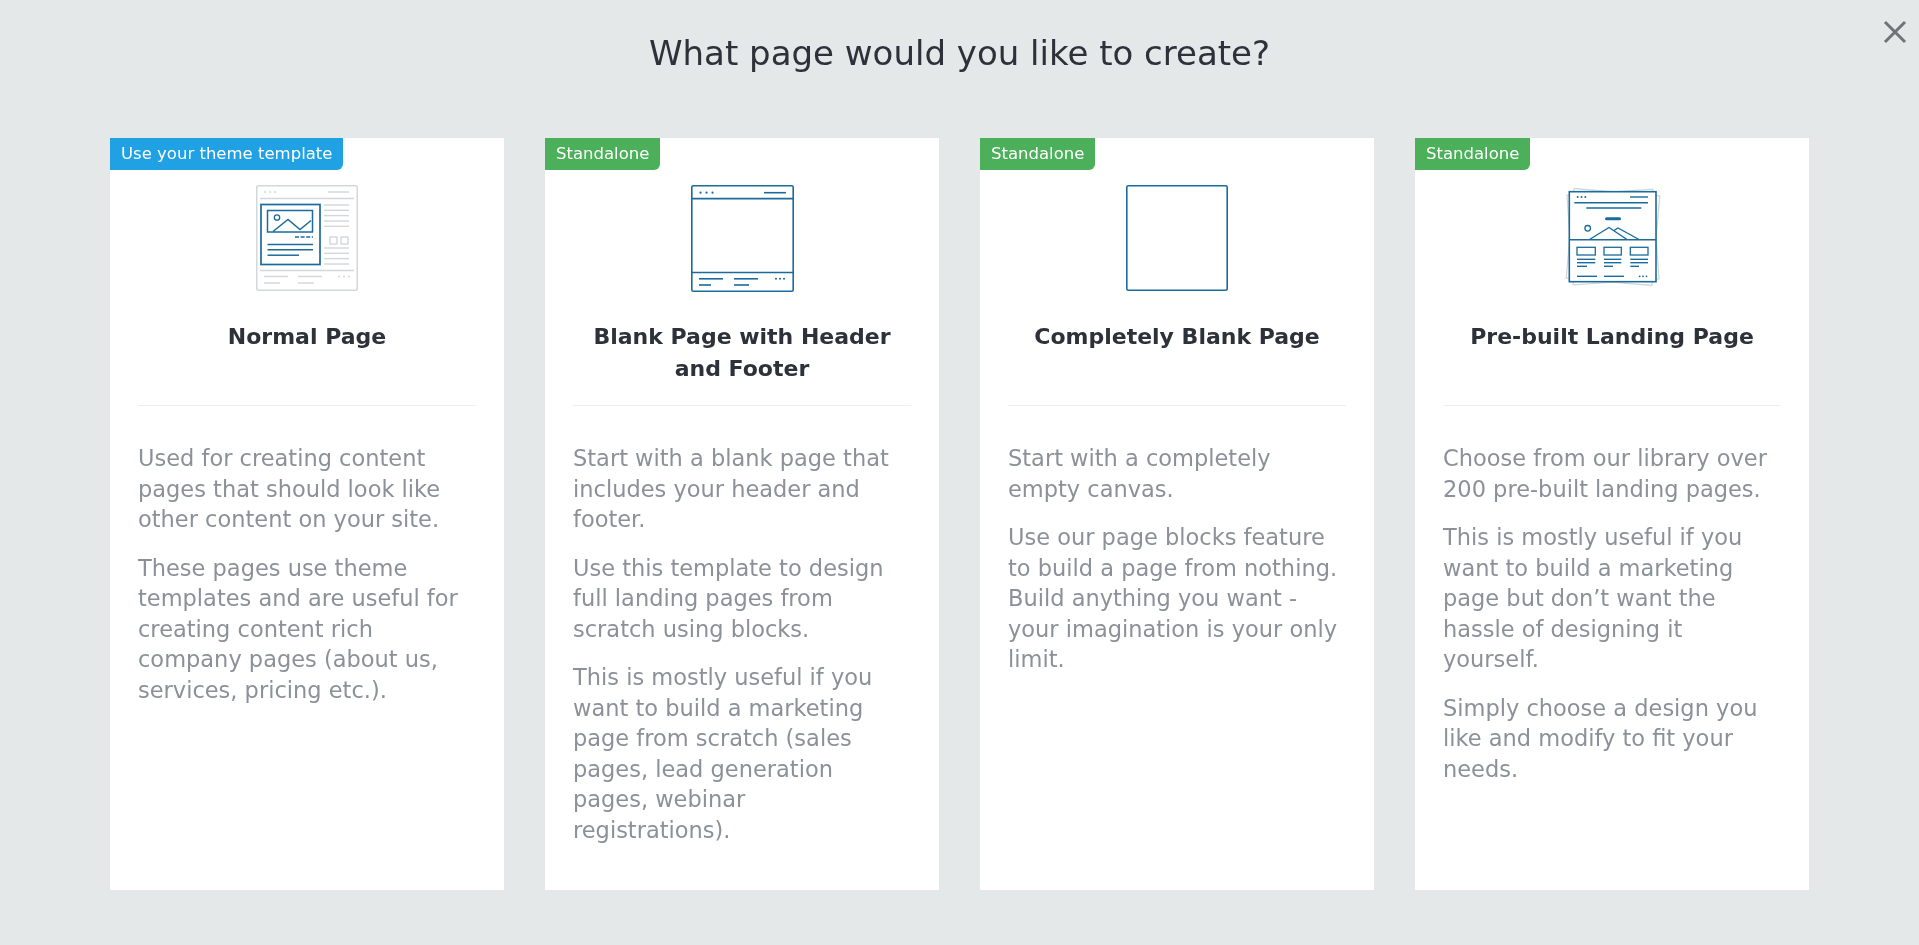 The height and width of the screenshot is (945, 1919). I want to click on card-title: Blank Page with Header and Footer, so click(742, 353).